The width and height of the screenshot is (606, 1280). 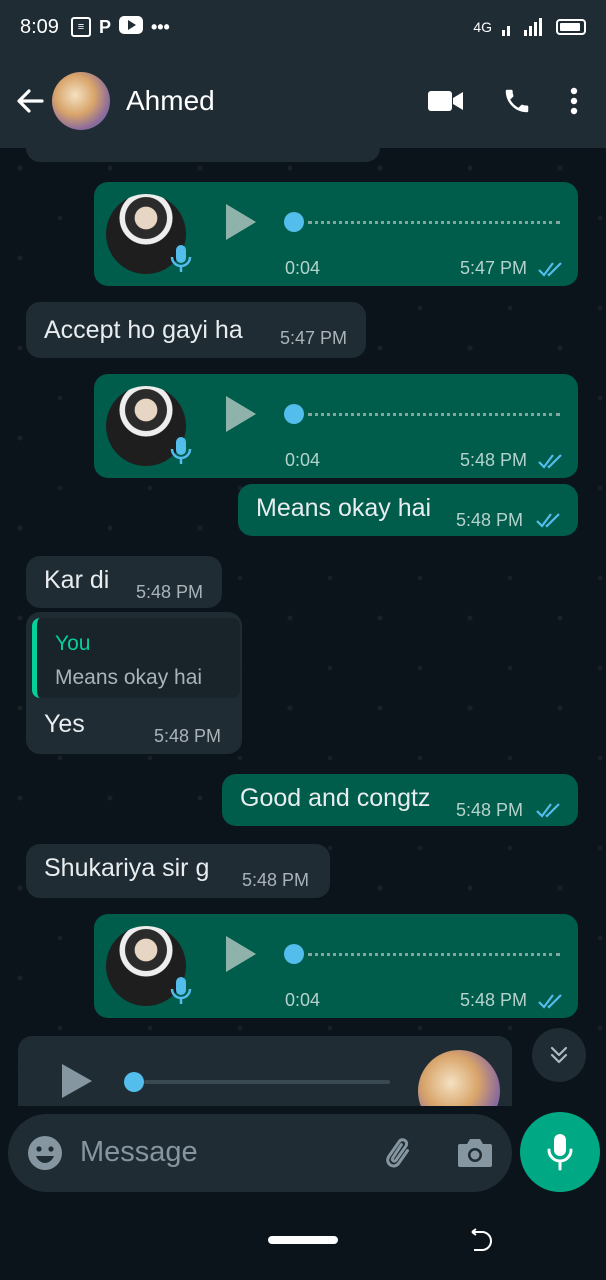 What do you see at coordinates (81, 101) in the screenshot?
I see `contact-avatar` at bounding box center [81, 101].